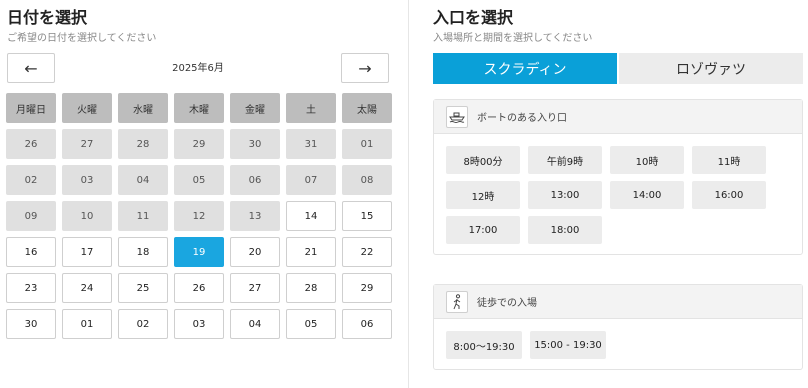 This screenshot has width=808, height=388. I want to click on calendar-day-selected: 19, so click(199, 252).